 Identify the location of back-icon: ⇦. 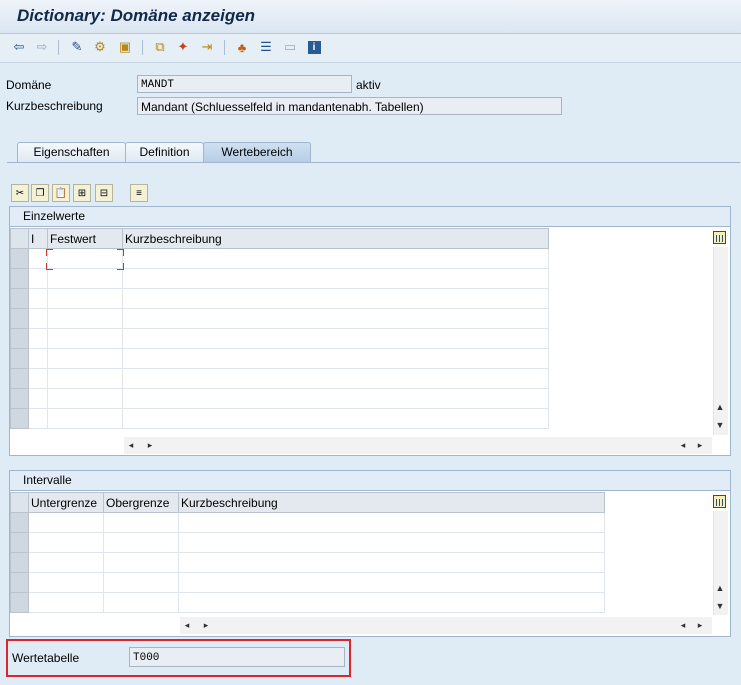
(19, 47).